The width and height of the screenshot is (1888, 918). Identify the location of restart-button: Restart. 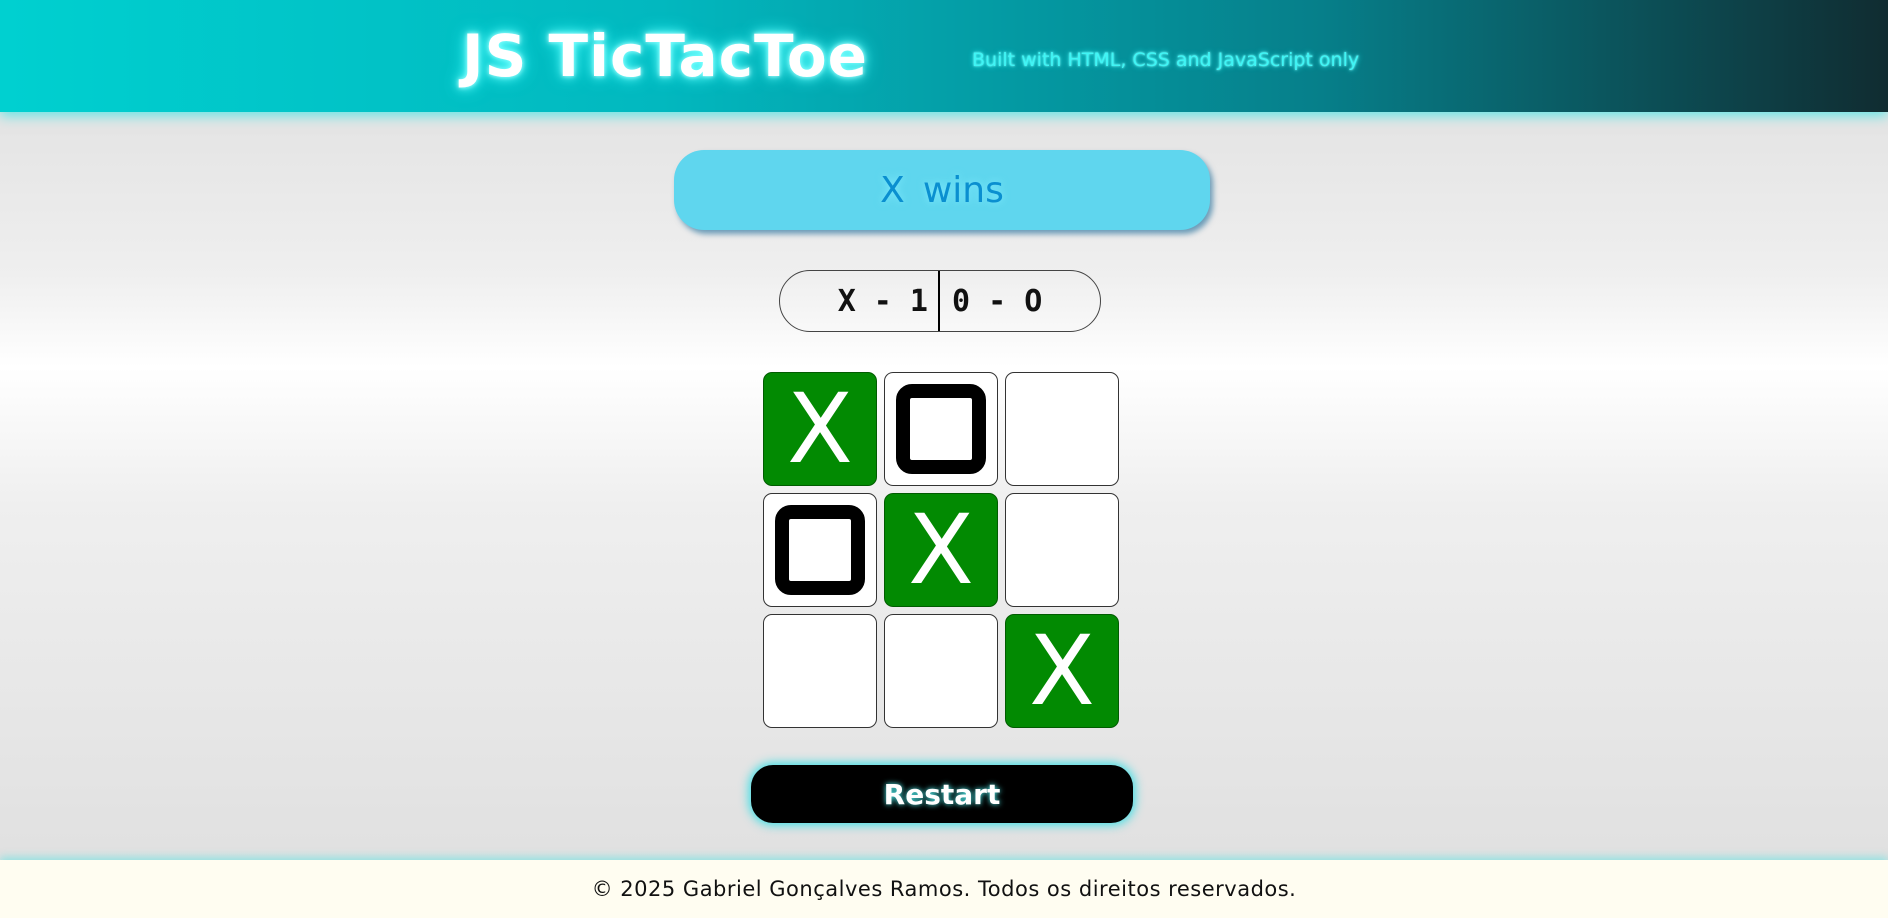
(942, 794).